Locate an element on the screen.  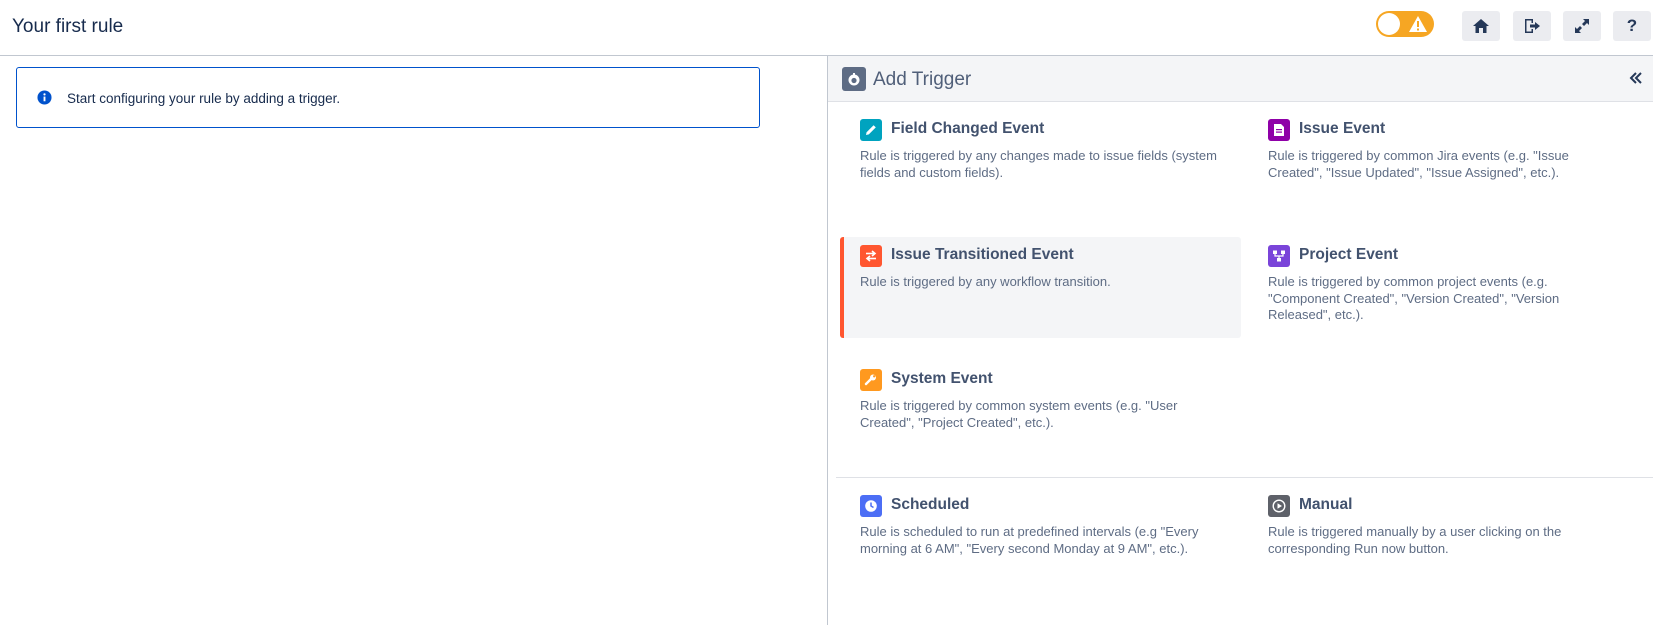
trigger-title: Project Event is located at coordinates (1349, 254).